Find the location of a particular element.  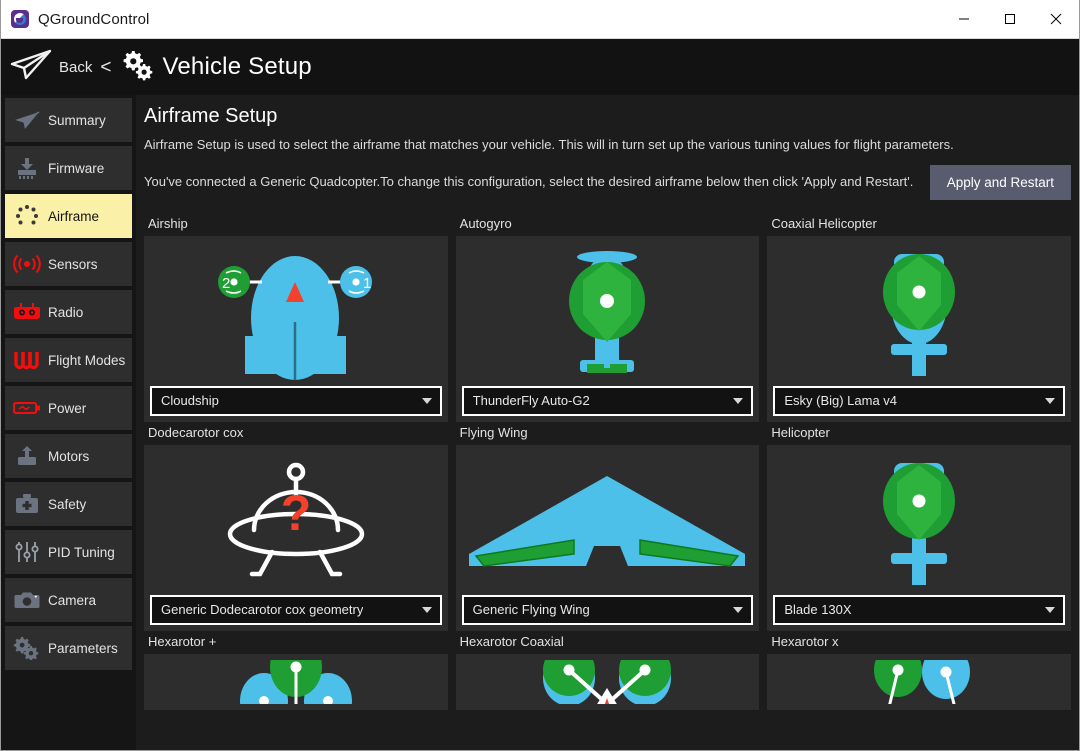

airframe-cell-airship: Airship 2 1 Cloudship is located at coordinates (296, 317).